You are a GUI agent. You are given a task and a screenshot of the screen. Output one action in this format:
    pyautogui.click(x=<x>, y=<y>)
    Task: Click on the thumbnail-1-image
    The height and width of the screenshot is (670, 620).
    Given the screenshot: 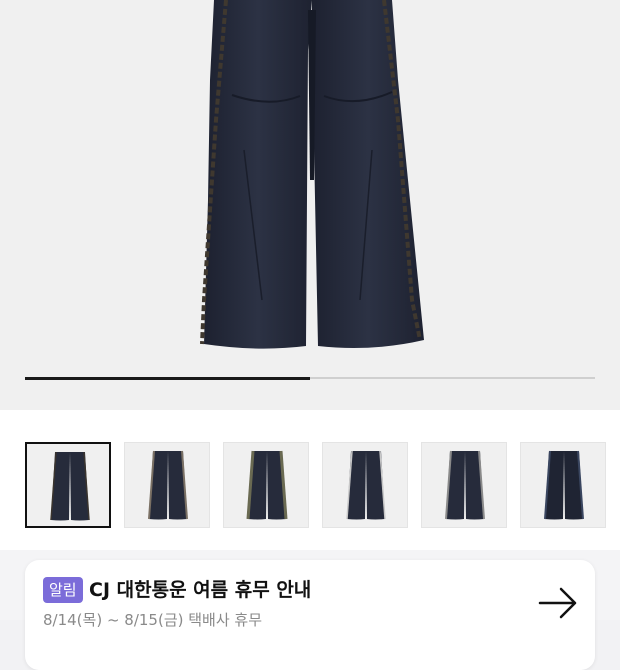 What is the action you would take?
    pyautogui.click(x=70, y=486)
    